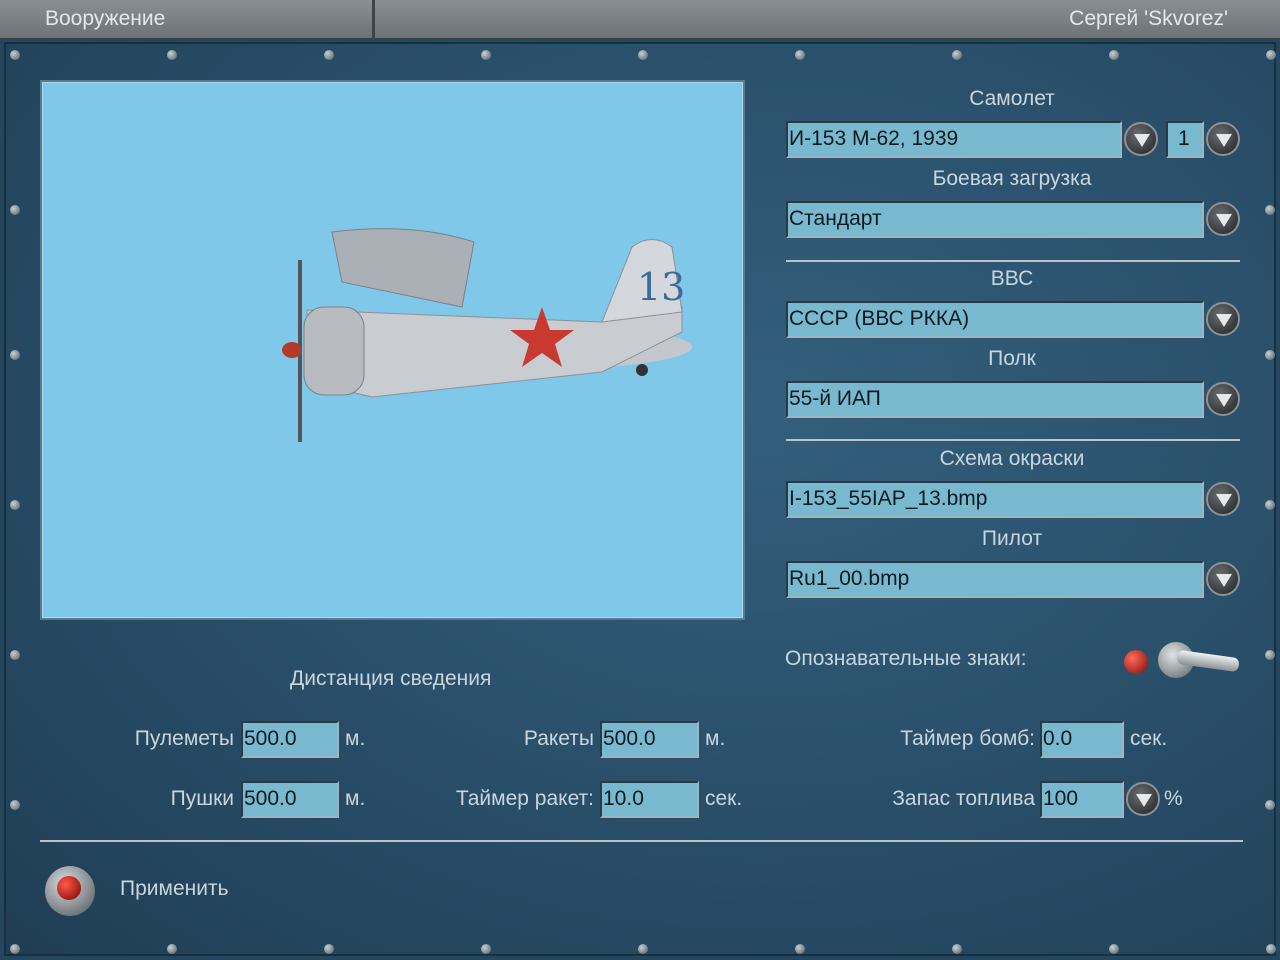  What do you see at coordinates (1012, 178) in the screenshot?
I see `loadout-label: Боевая загрузка` at bounding box center [1012, 178].